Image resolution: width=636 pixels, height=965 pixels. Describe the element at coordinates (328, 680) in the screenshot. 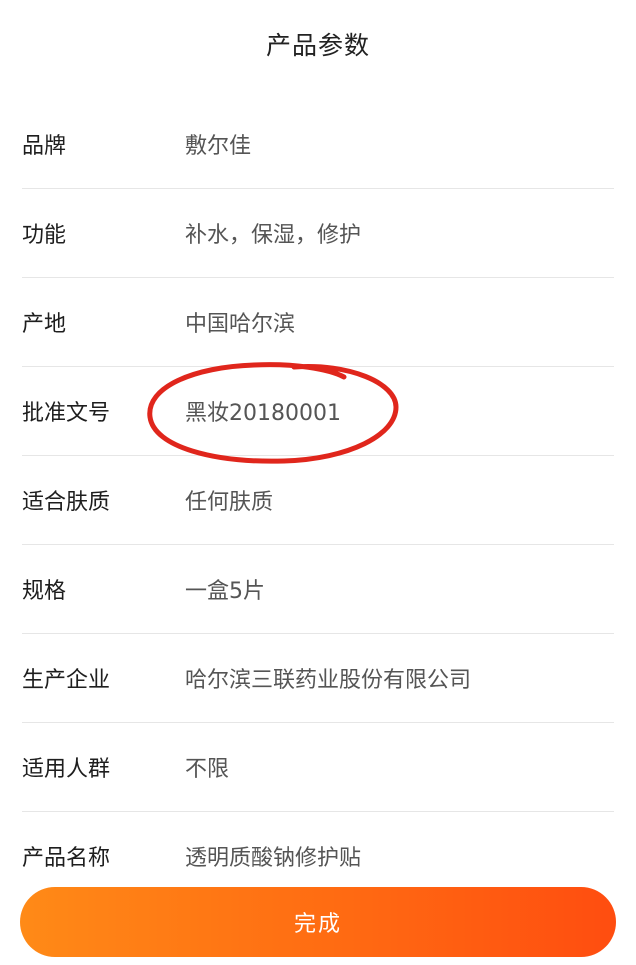

I see `param-value: 哈尔滨三联药业股份有限公司` at that location.